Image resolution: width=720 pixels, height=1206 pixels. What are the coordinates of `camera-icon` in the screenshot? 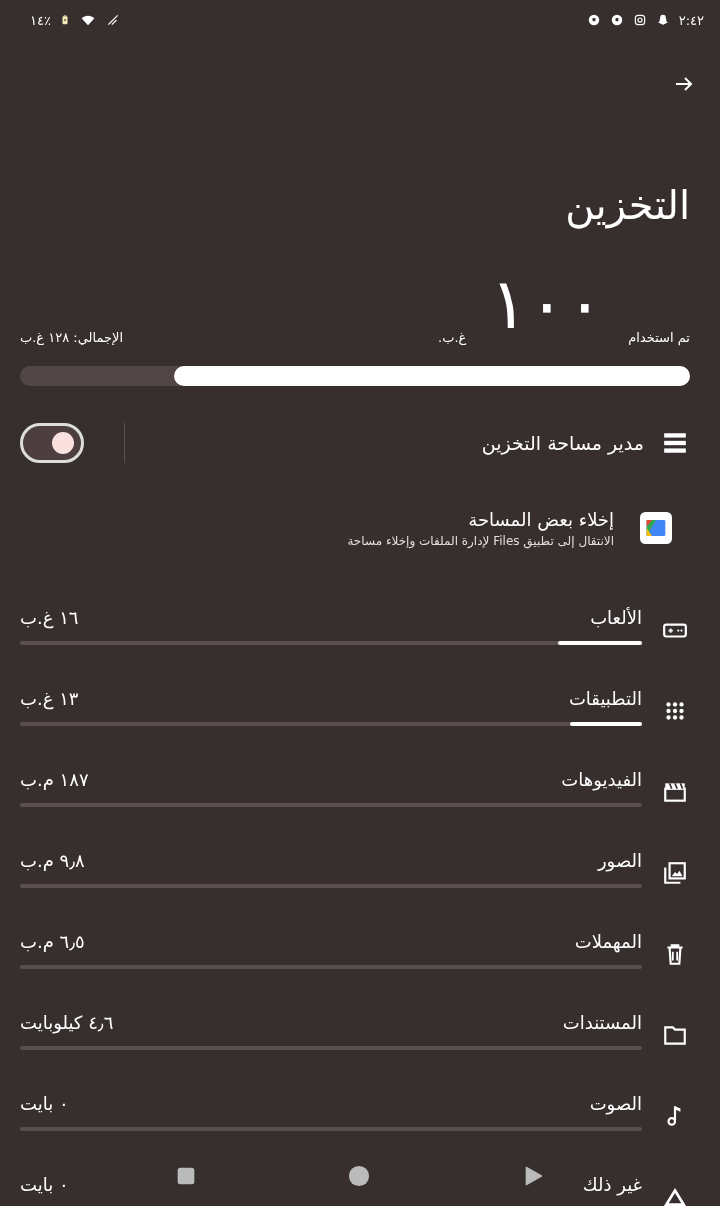 It's located at (639, 20).